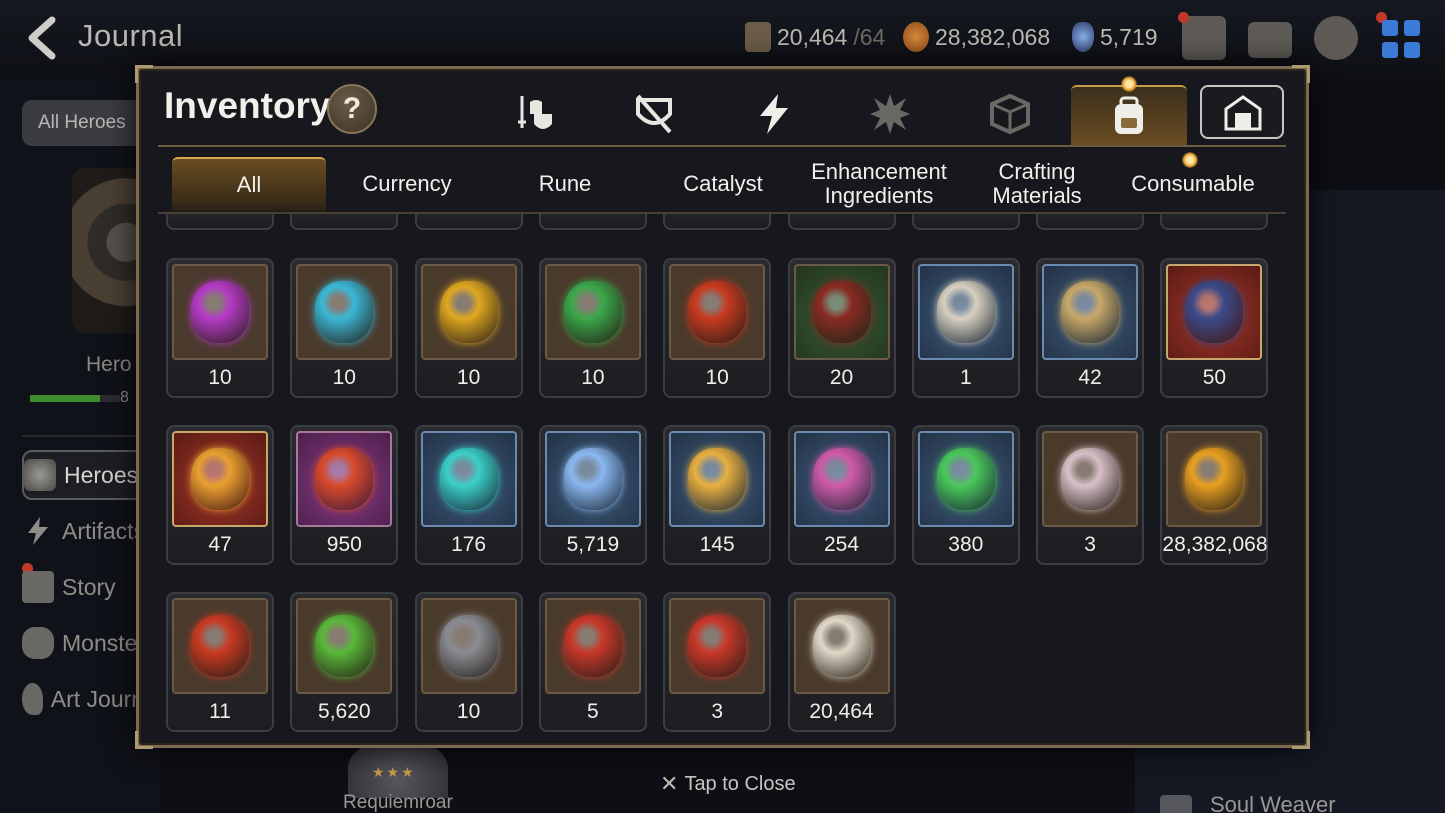 This screenshot has width=1445, height=813. I want to click on cube-icon, so click(1010, 114).